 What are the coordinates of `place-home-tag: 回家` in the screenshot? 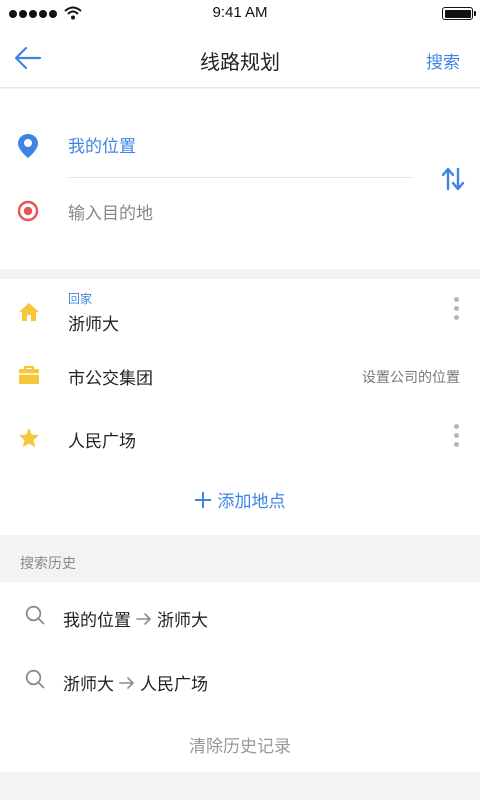 It's located at (80, 299).